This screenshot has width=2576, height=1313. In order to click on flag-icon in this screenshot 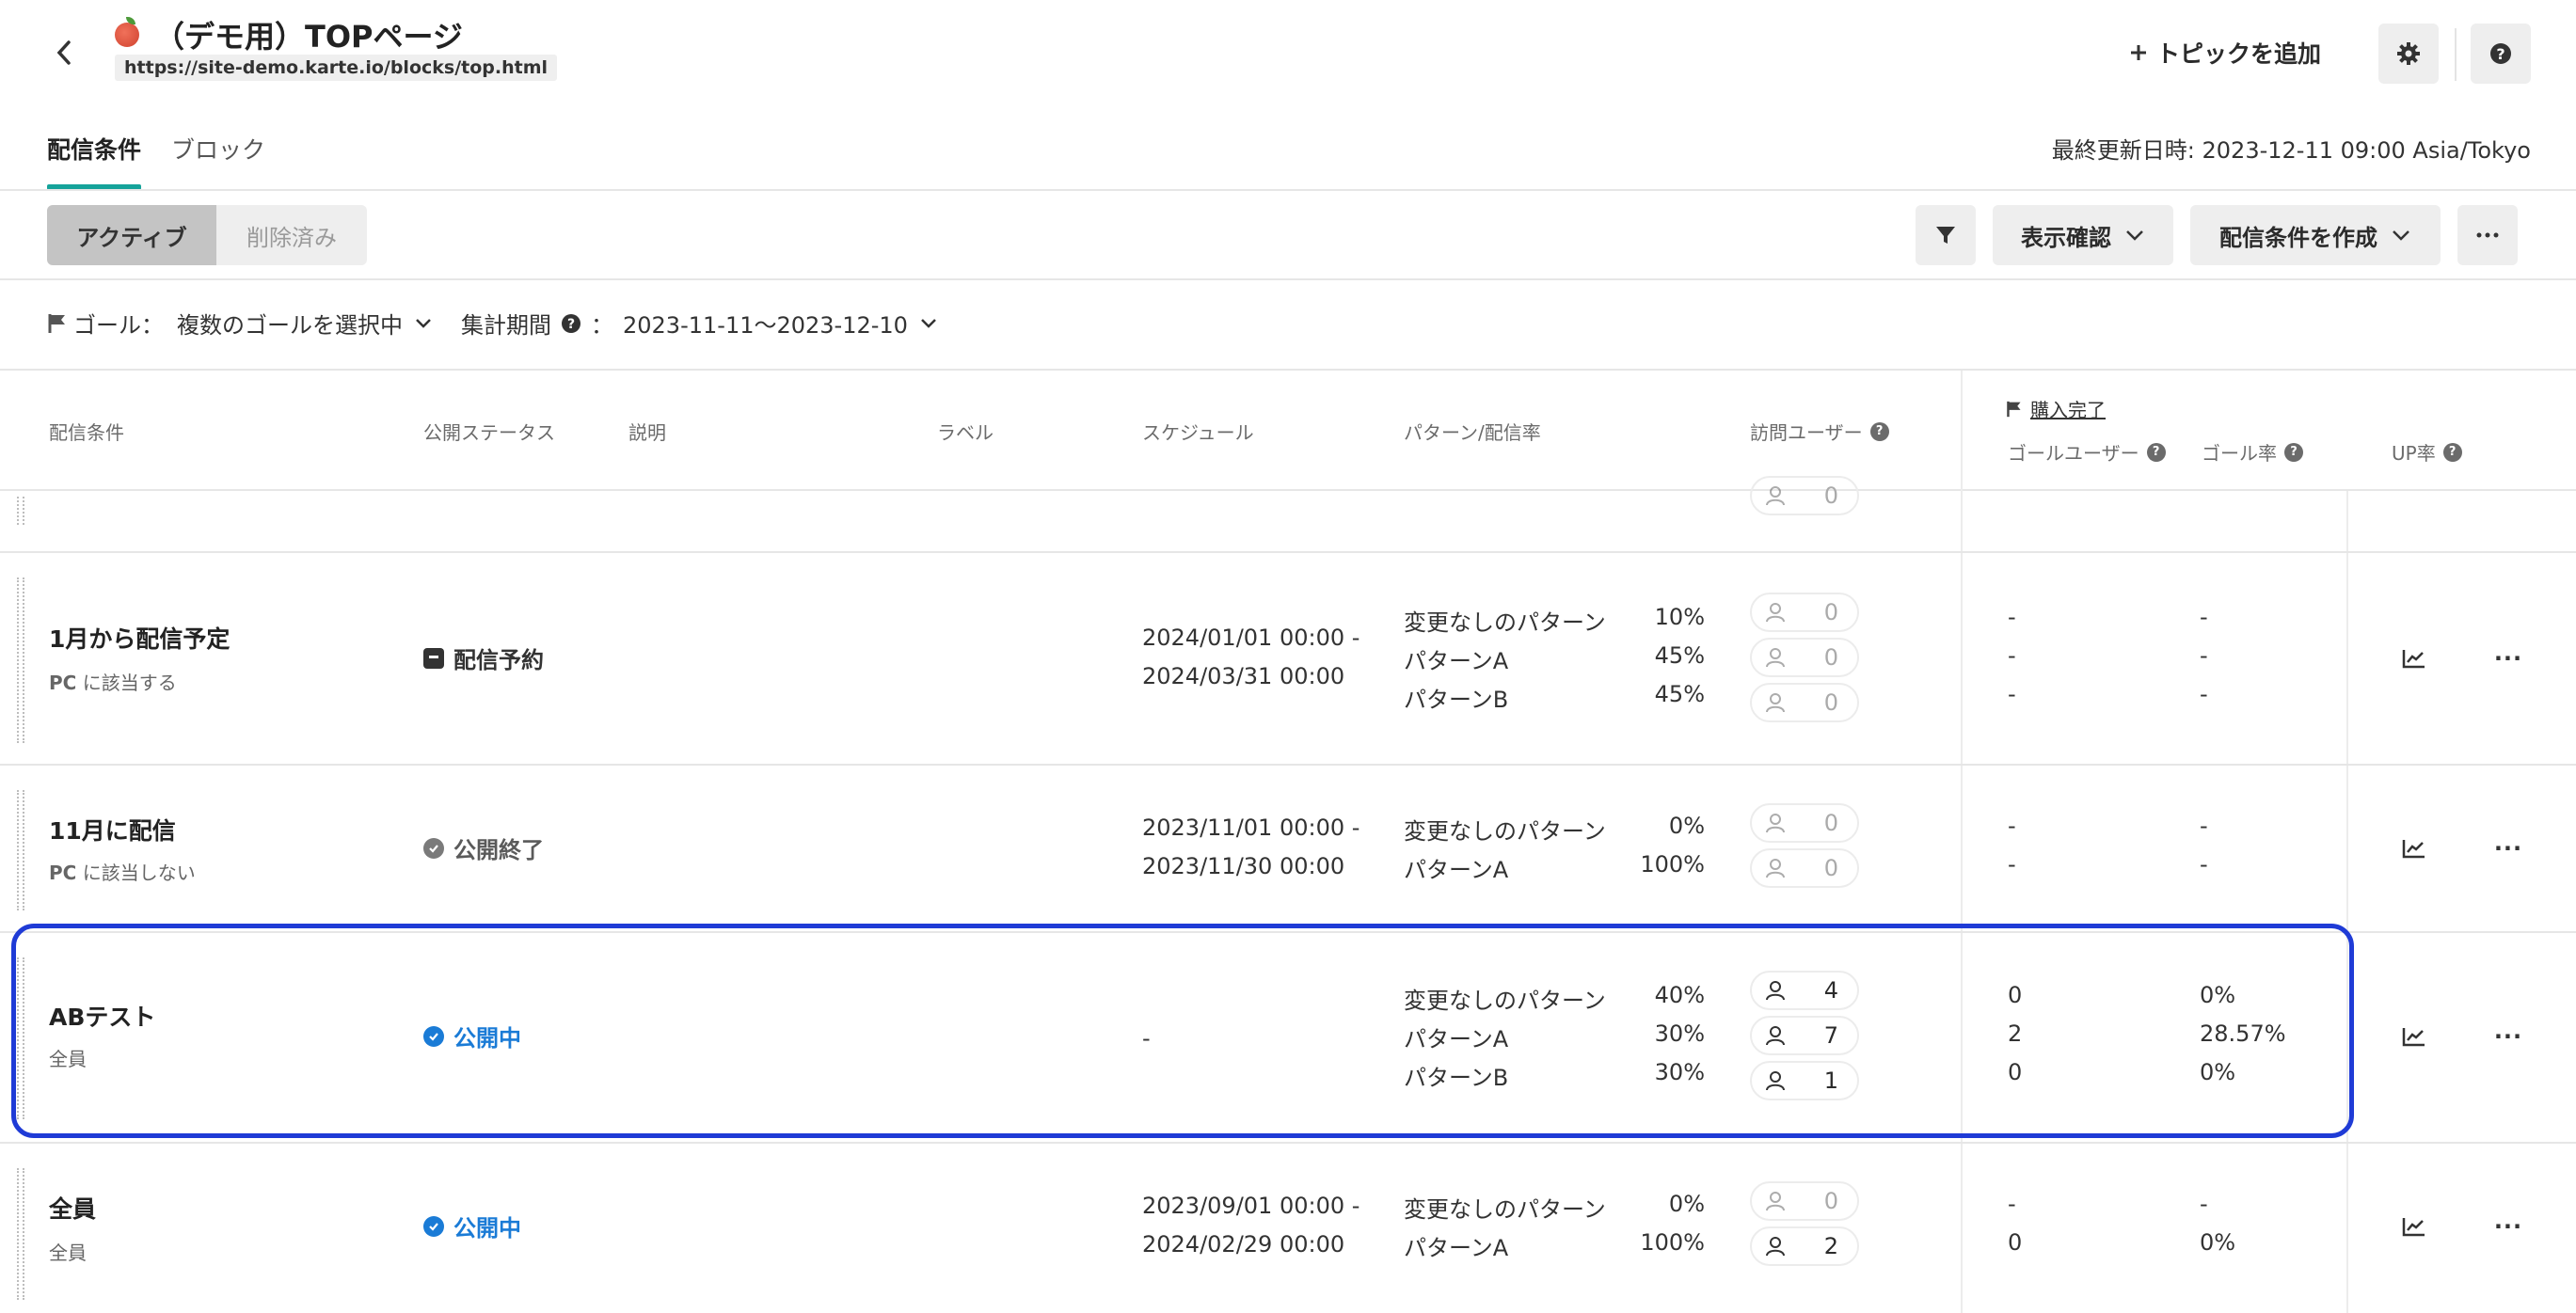, I will do `click(56, 323)`.